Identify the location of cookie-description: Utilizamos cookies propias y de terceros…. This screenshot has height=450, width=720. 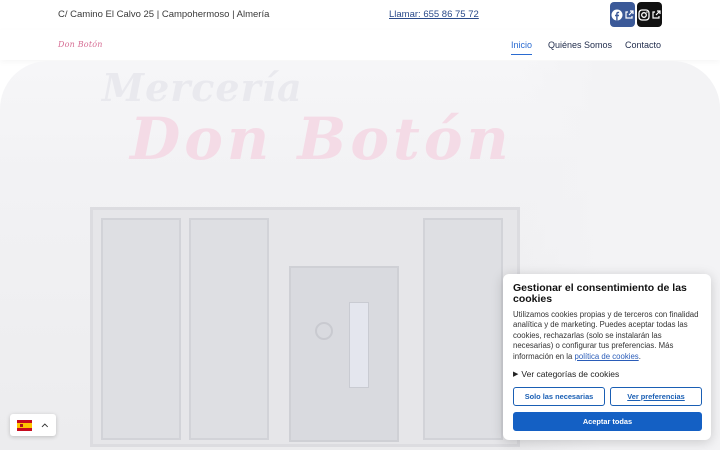
(607, 336).